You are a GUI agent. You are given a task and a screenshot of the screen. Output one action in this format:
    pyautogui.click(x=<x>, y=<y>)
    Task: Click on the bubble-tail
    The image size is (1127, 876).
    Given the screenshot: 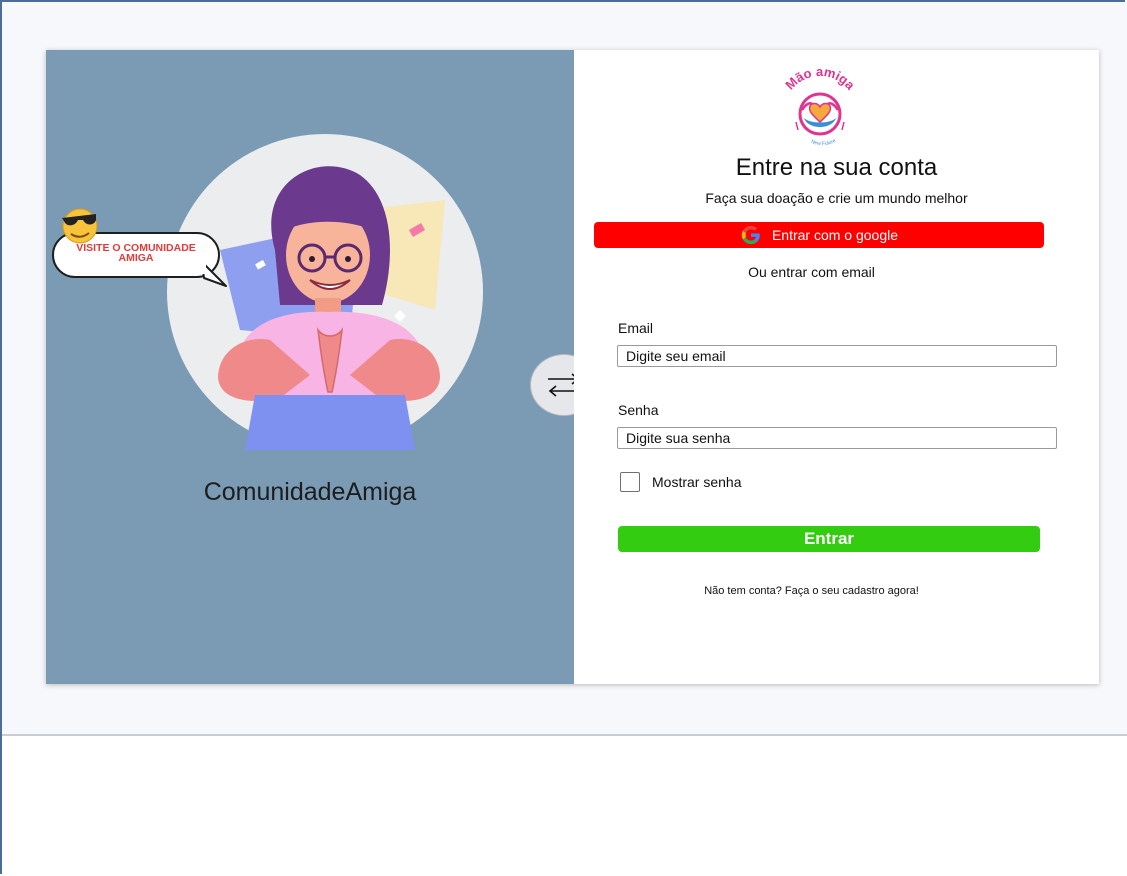 What is the action you would take?
    pyautogui.click(x=213, y=273)
    